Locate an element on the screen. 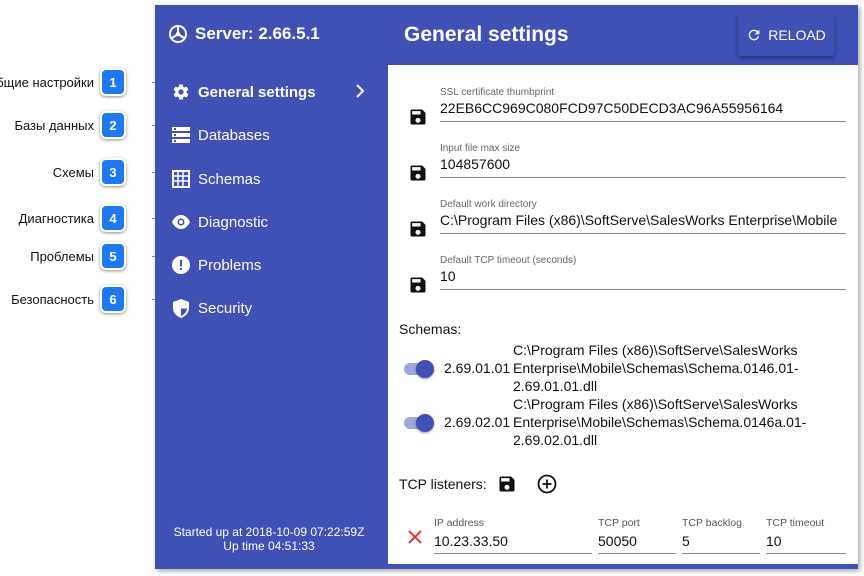 Image resolution: width=864 pixels, height=576 pixels. database-icon is located at coordinates (181, 135).